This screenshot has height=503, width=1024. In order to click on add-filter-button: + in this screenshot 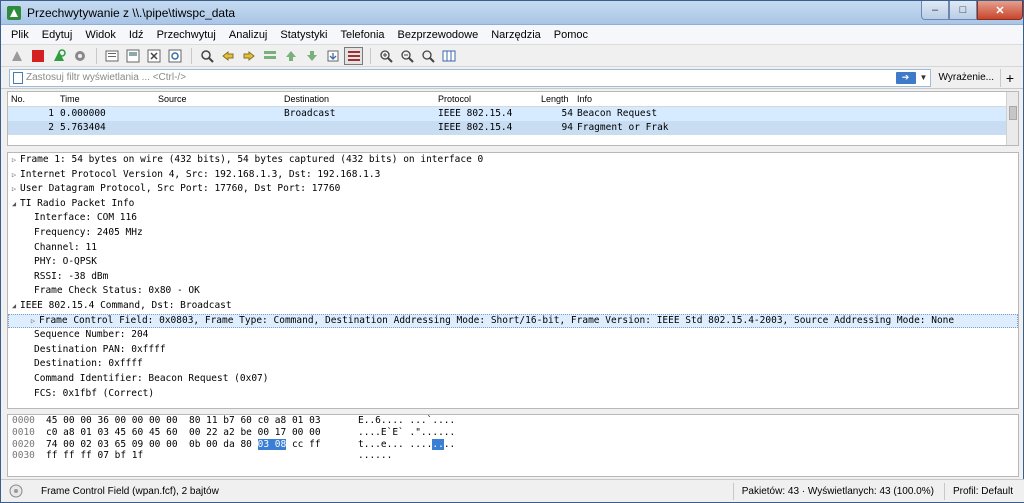, I will do `click(1010, 78)`.